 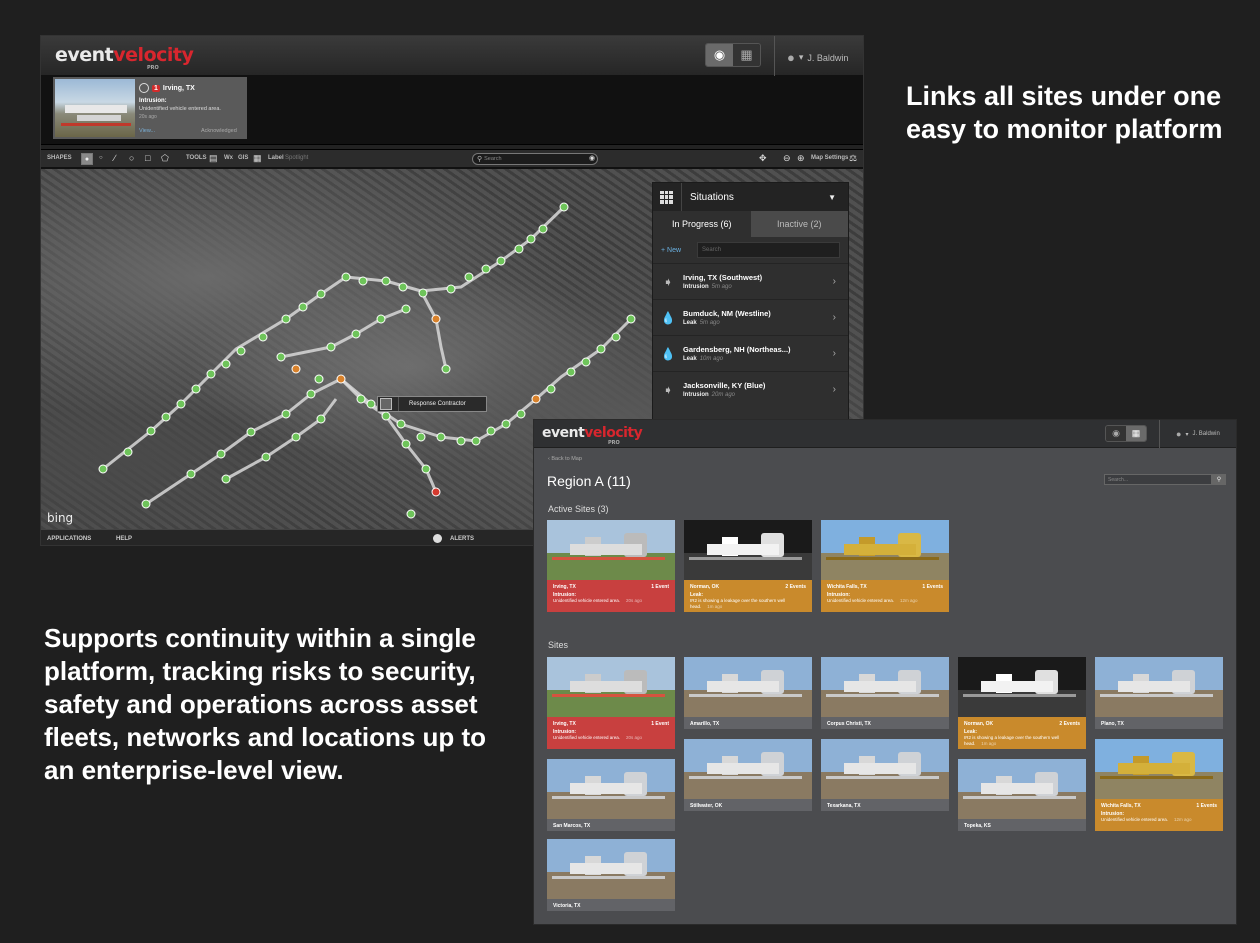 What do you see at coordinates (592, 158) in the screenshot?
I see `search-go-icon: ◉` at bounding box center [592, 158].